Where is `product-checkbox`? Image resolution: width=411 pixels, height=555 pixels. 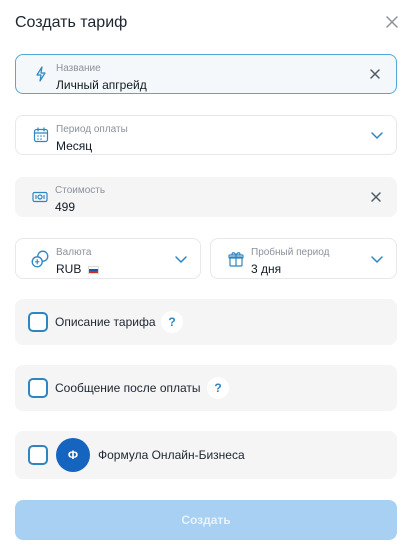
product-checkbox is located at coordinates (38, 455).